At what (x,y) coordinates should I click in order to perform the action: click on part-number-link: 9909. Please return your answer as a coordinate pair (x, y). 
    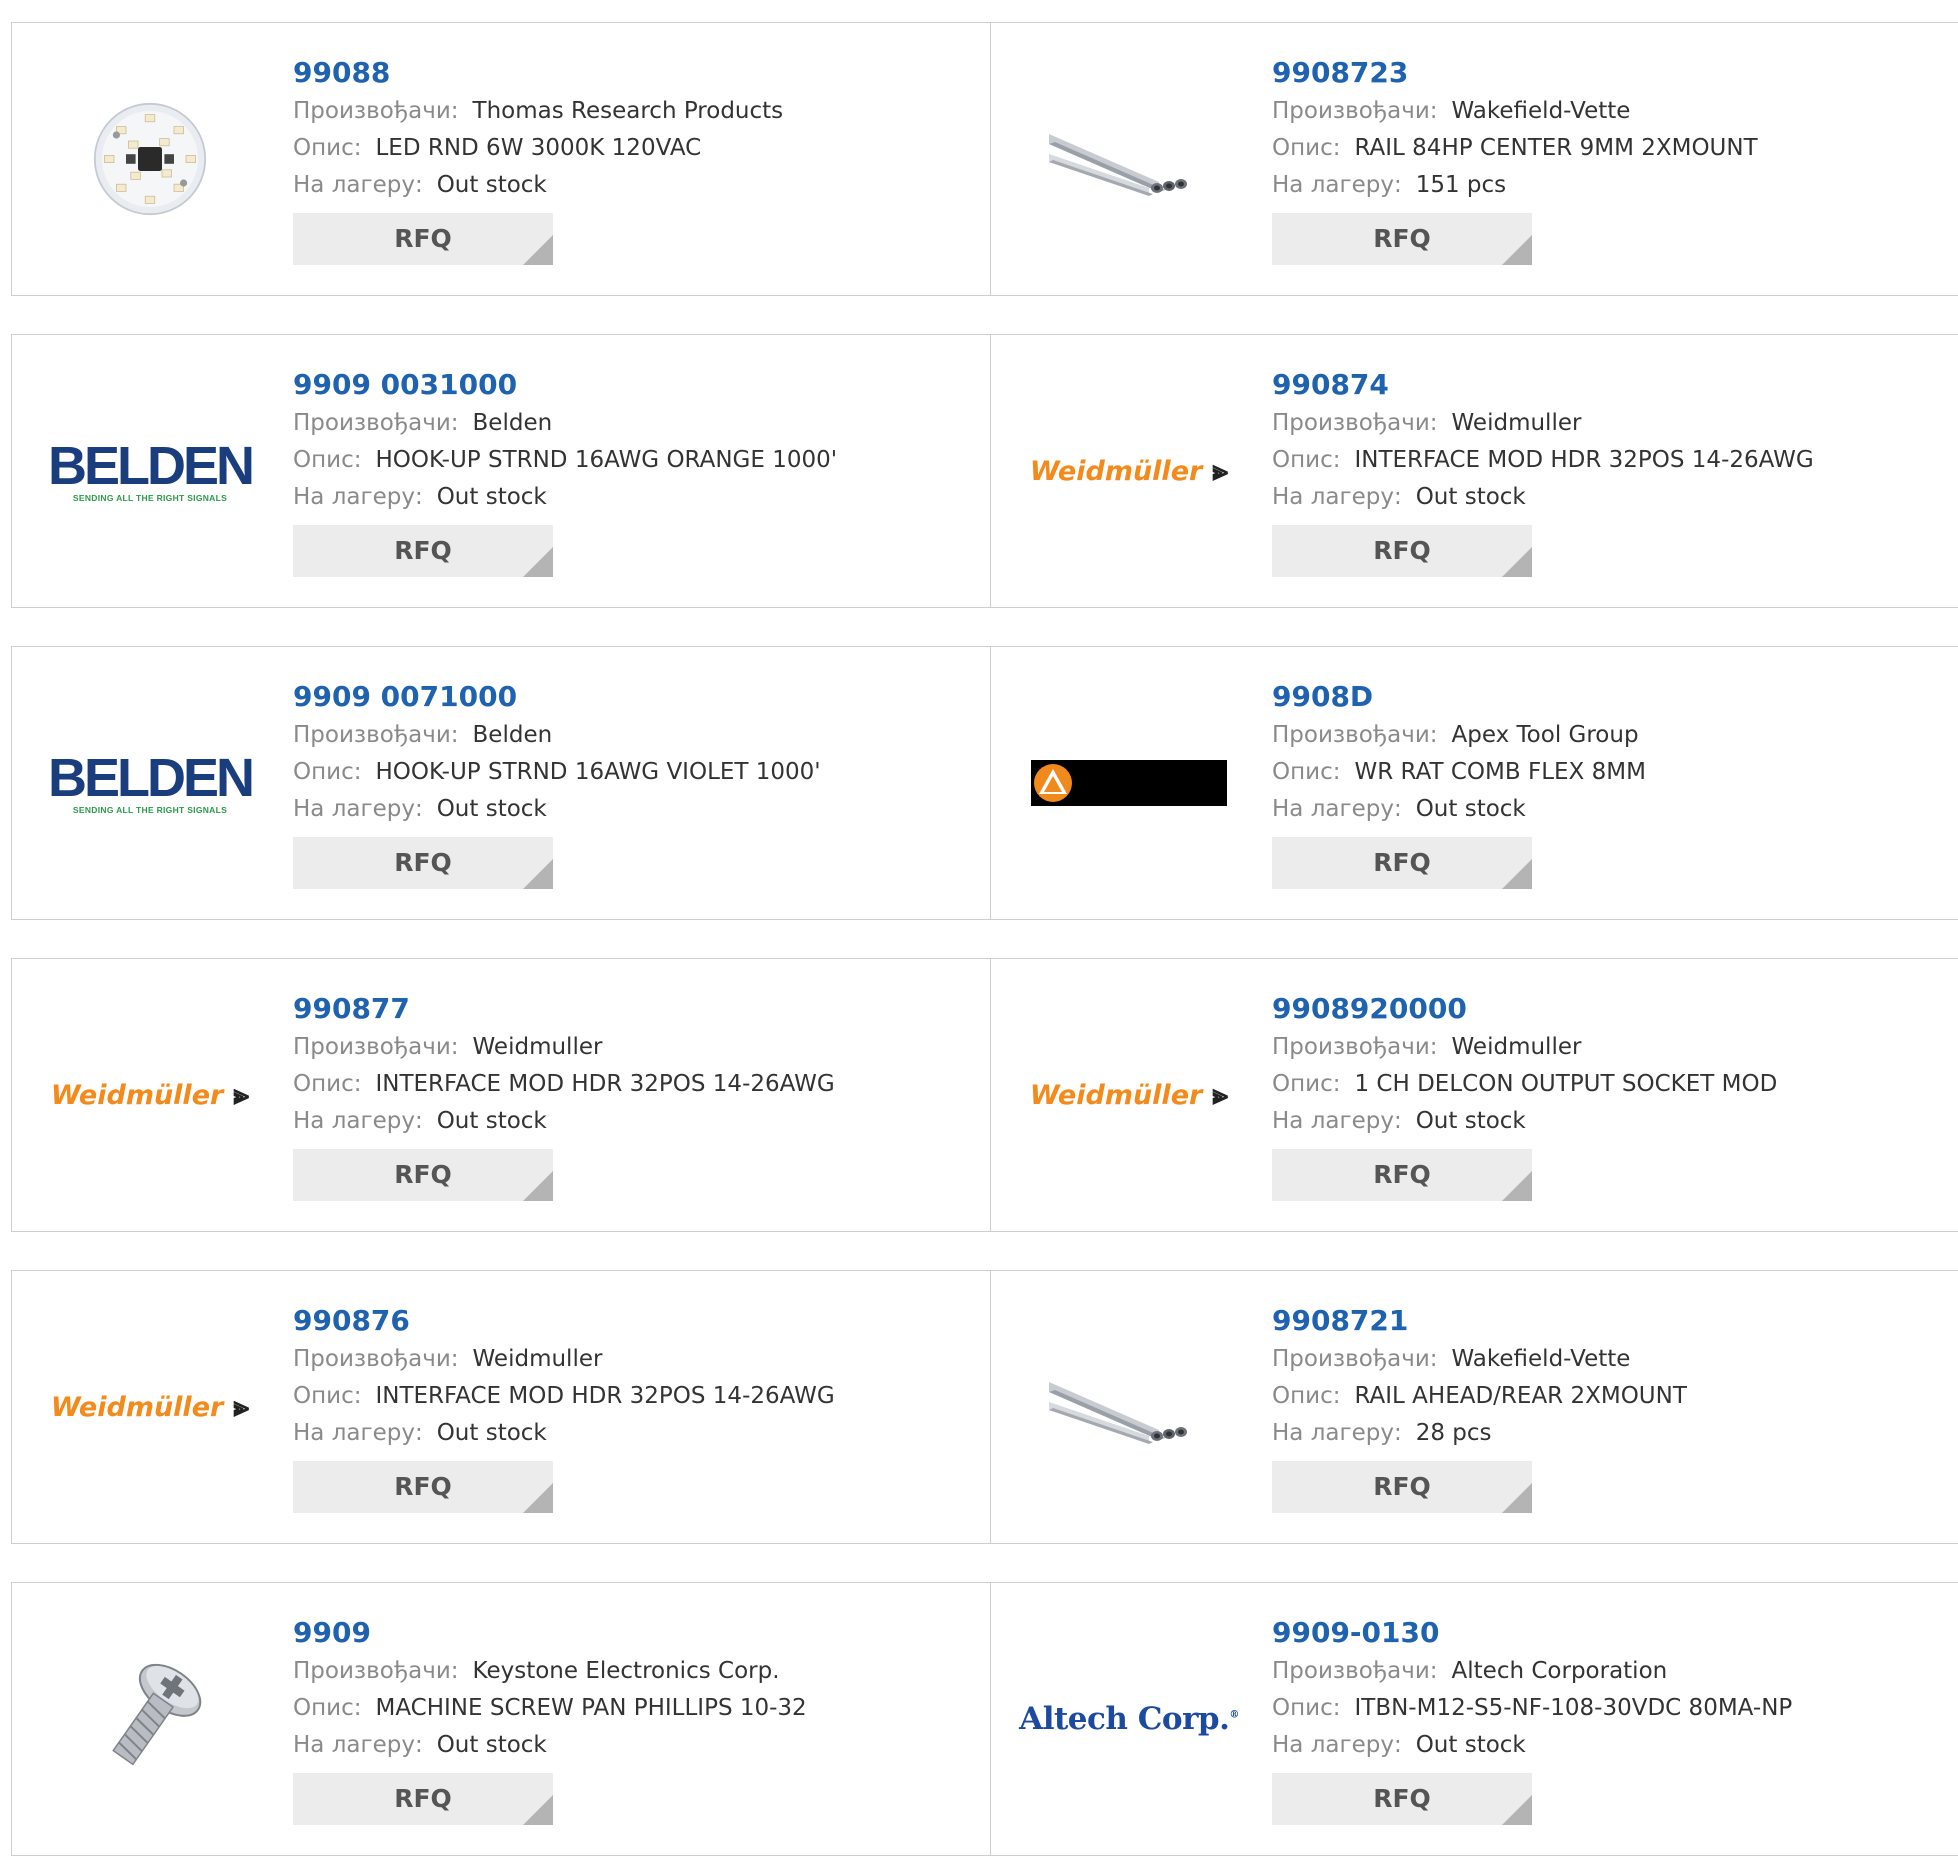
    Looking at the image, I should click on (550, 1634).